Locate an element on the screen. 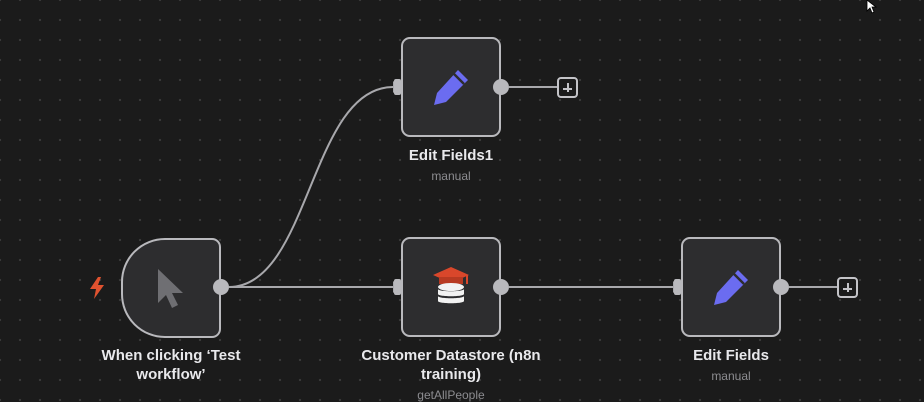 Image resolution: width=924 pixels, height=402 pixels. mouse-pointer-icon is located at coordinates (170, 288).